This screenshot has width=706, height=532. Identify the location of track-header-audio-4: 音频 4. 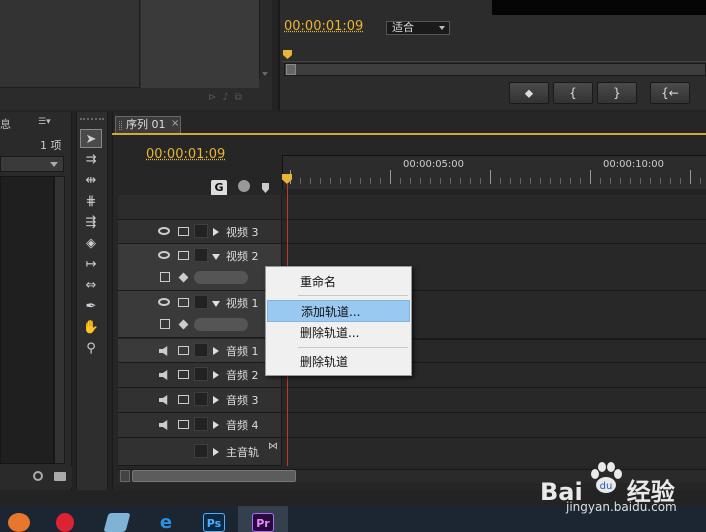
(200, 425).